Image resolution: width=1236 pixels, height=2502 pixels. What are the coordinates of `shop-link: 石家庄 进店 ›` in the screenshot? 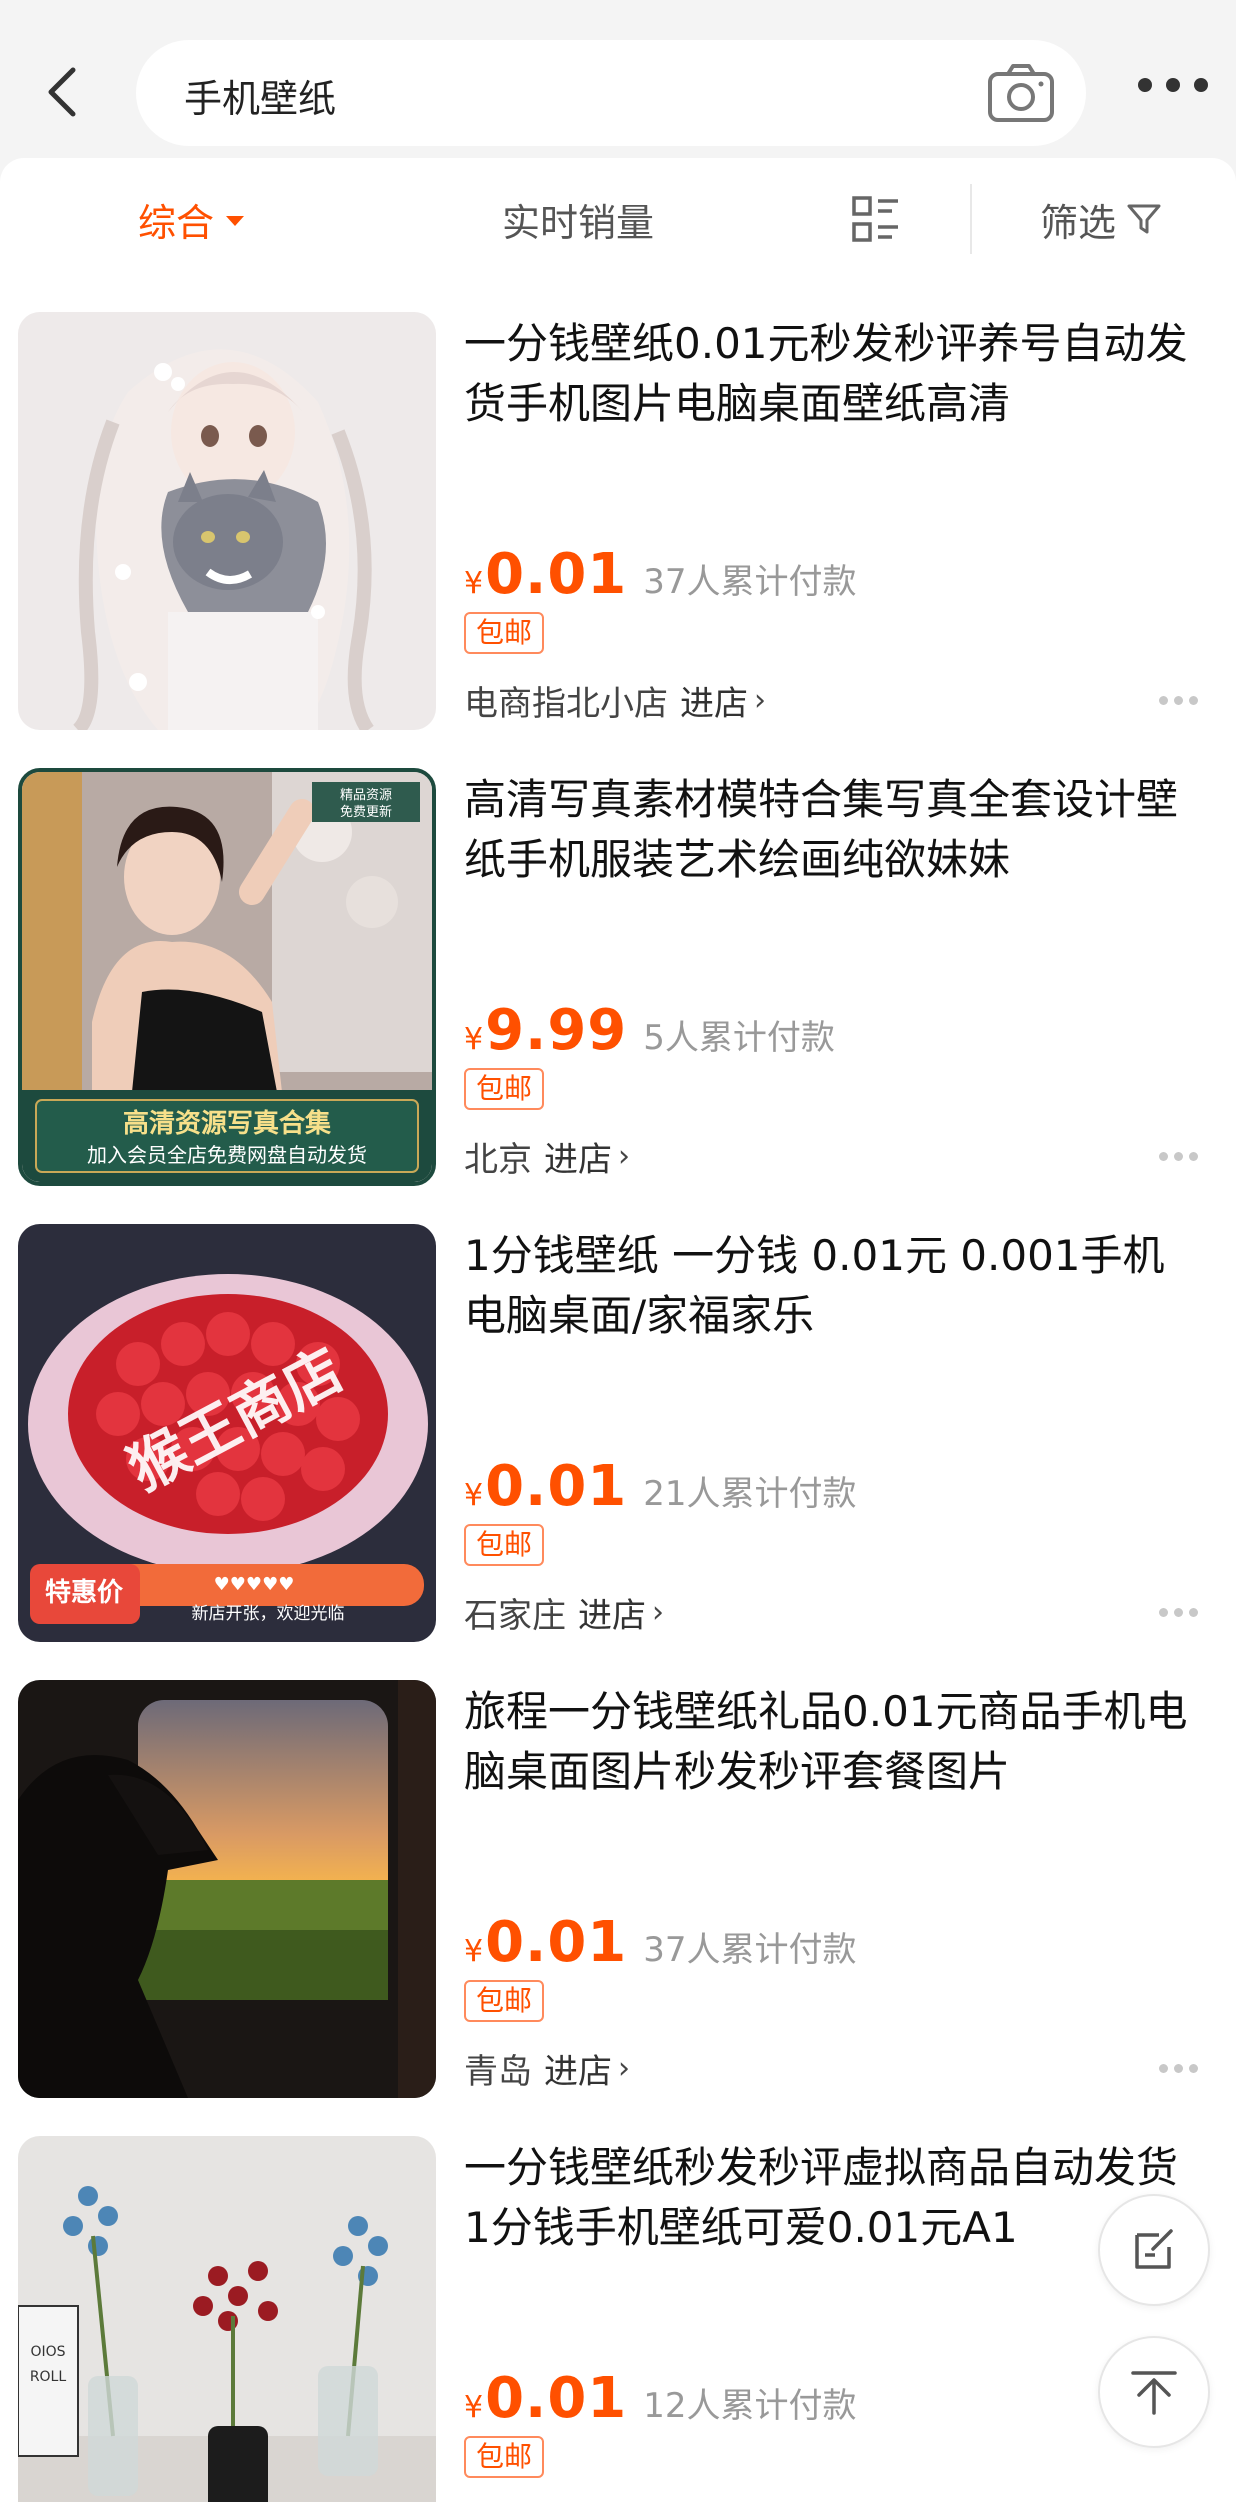 It's located at (564, 1612).